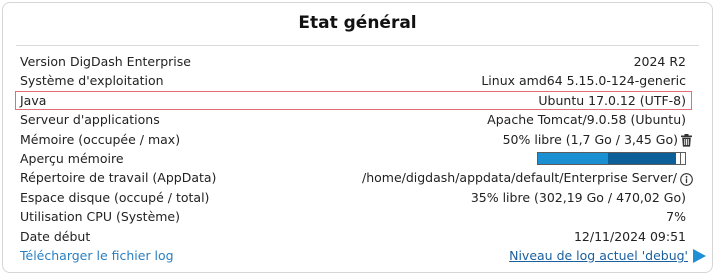 Image resolution: width=719 pixels, height=279 pixels. Describe the element at coordinates (97, 255) in the screenshot. I see `download-log-link: Télécharger le fichier log` at that location.